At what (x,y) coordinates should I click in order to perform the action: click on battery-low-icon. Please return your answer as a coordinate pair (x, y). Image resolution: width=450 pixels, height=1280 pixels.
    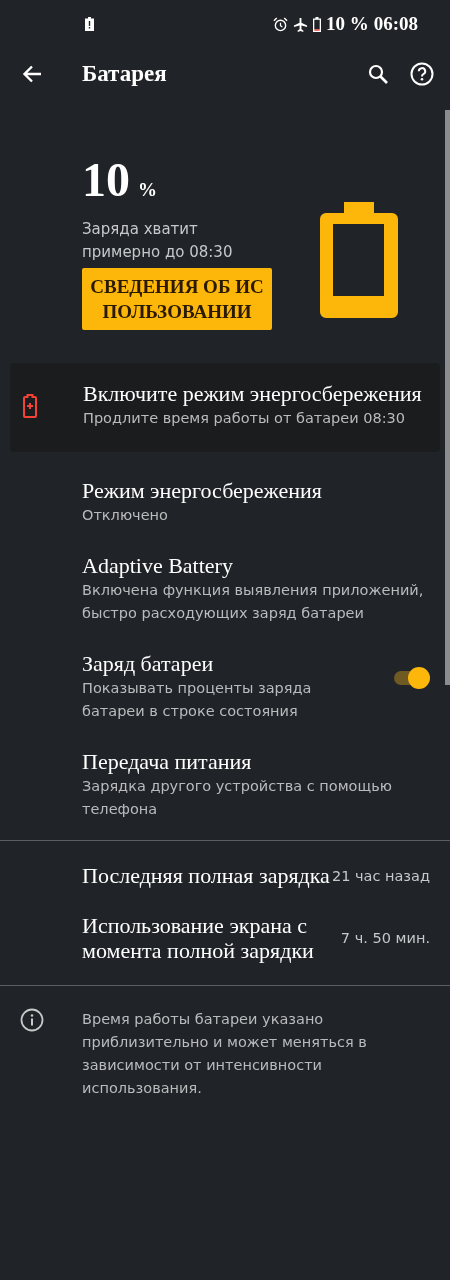
    Looking at the image, I should click on (316, 24).